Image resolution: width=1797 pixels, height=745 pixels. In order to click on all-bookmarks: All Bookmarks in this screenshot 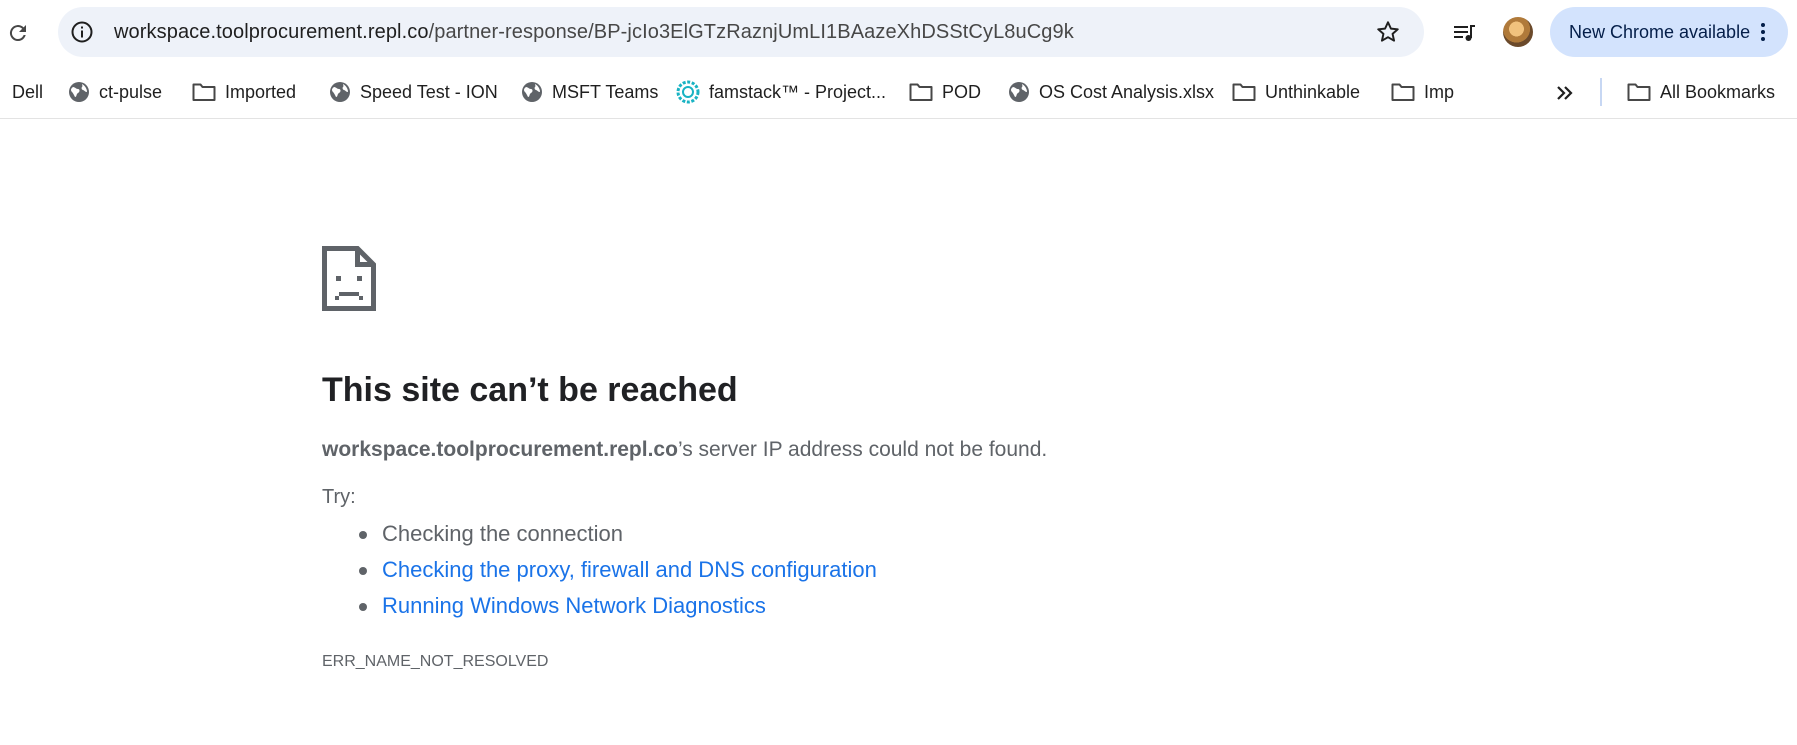, I will do `click(1701, 92)`.